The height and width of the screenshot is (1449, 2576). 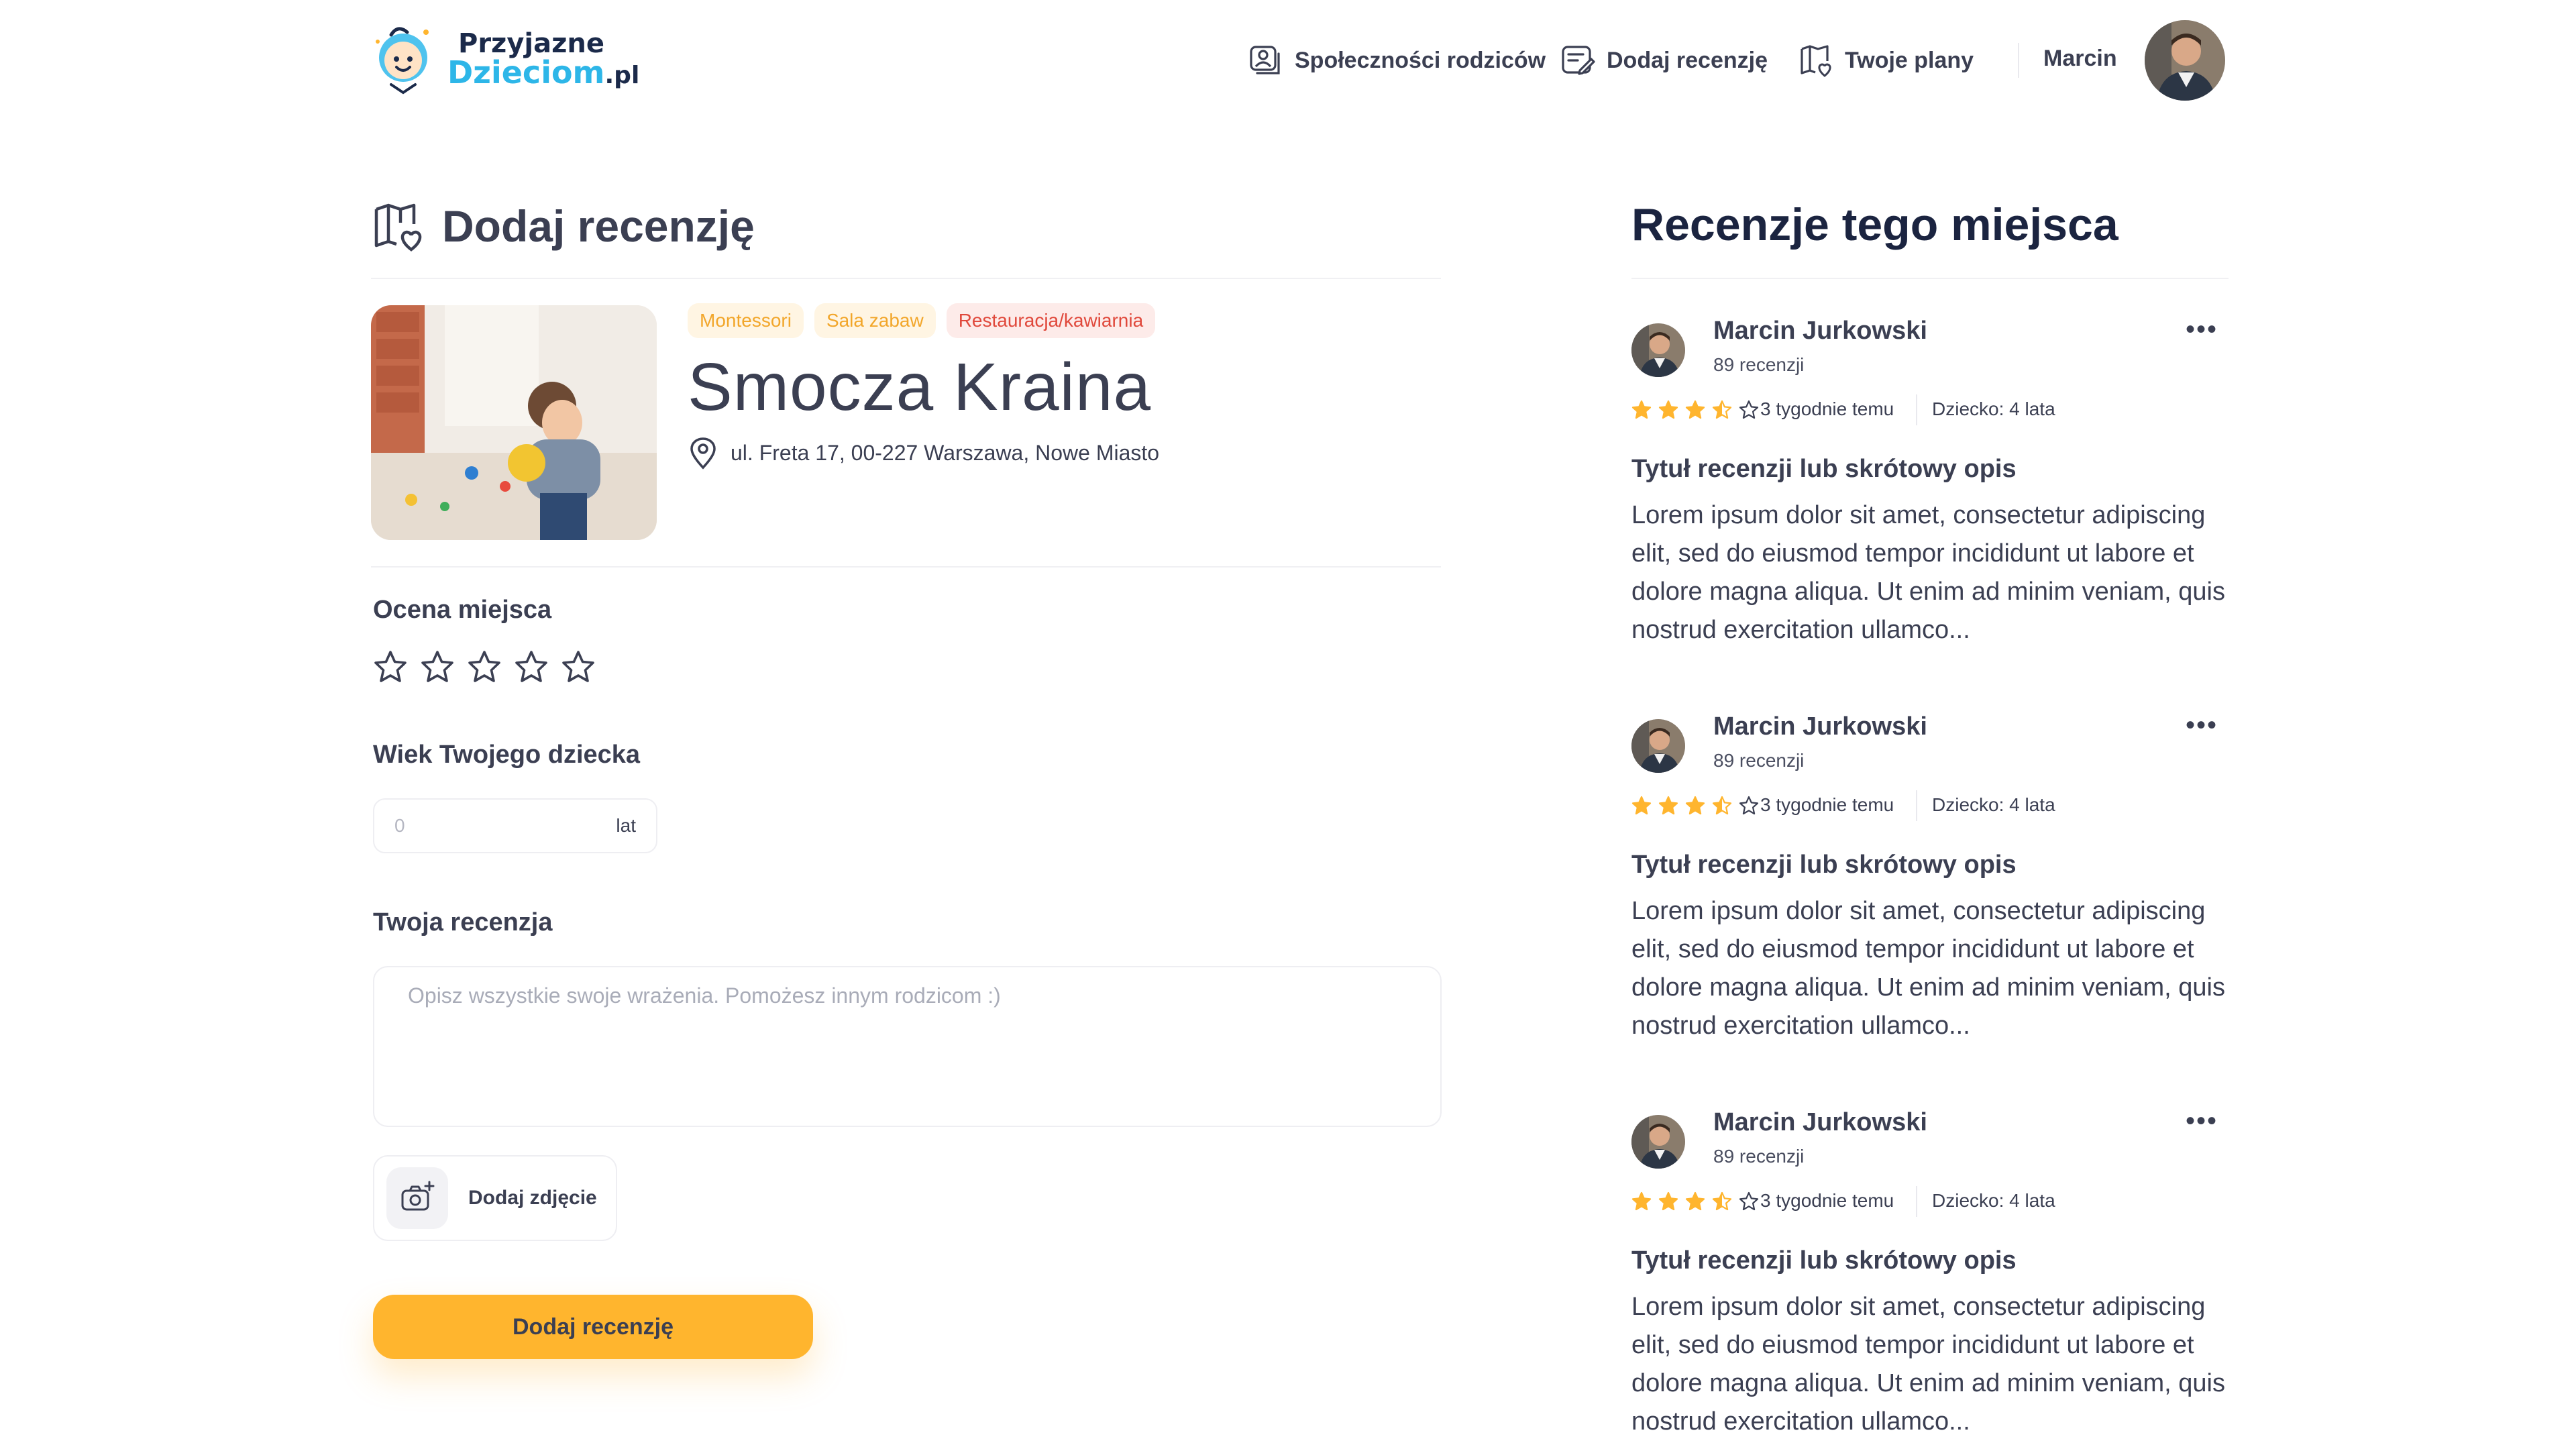 What do you see at coordinates (2080, 59) in the screenshot?
I see `user-name: Marcin` at bounding box center [2080, 59].